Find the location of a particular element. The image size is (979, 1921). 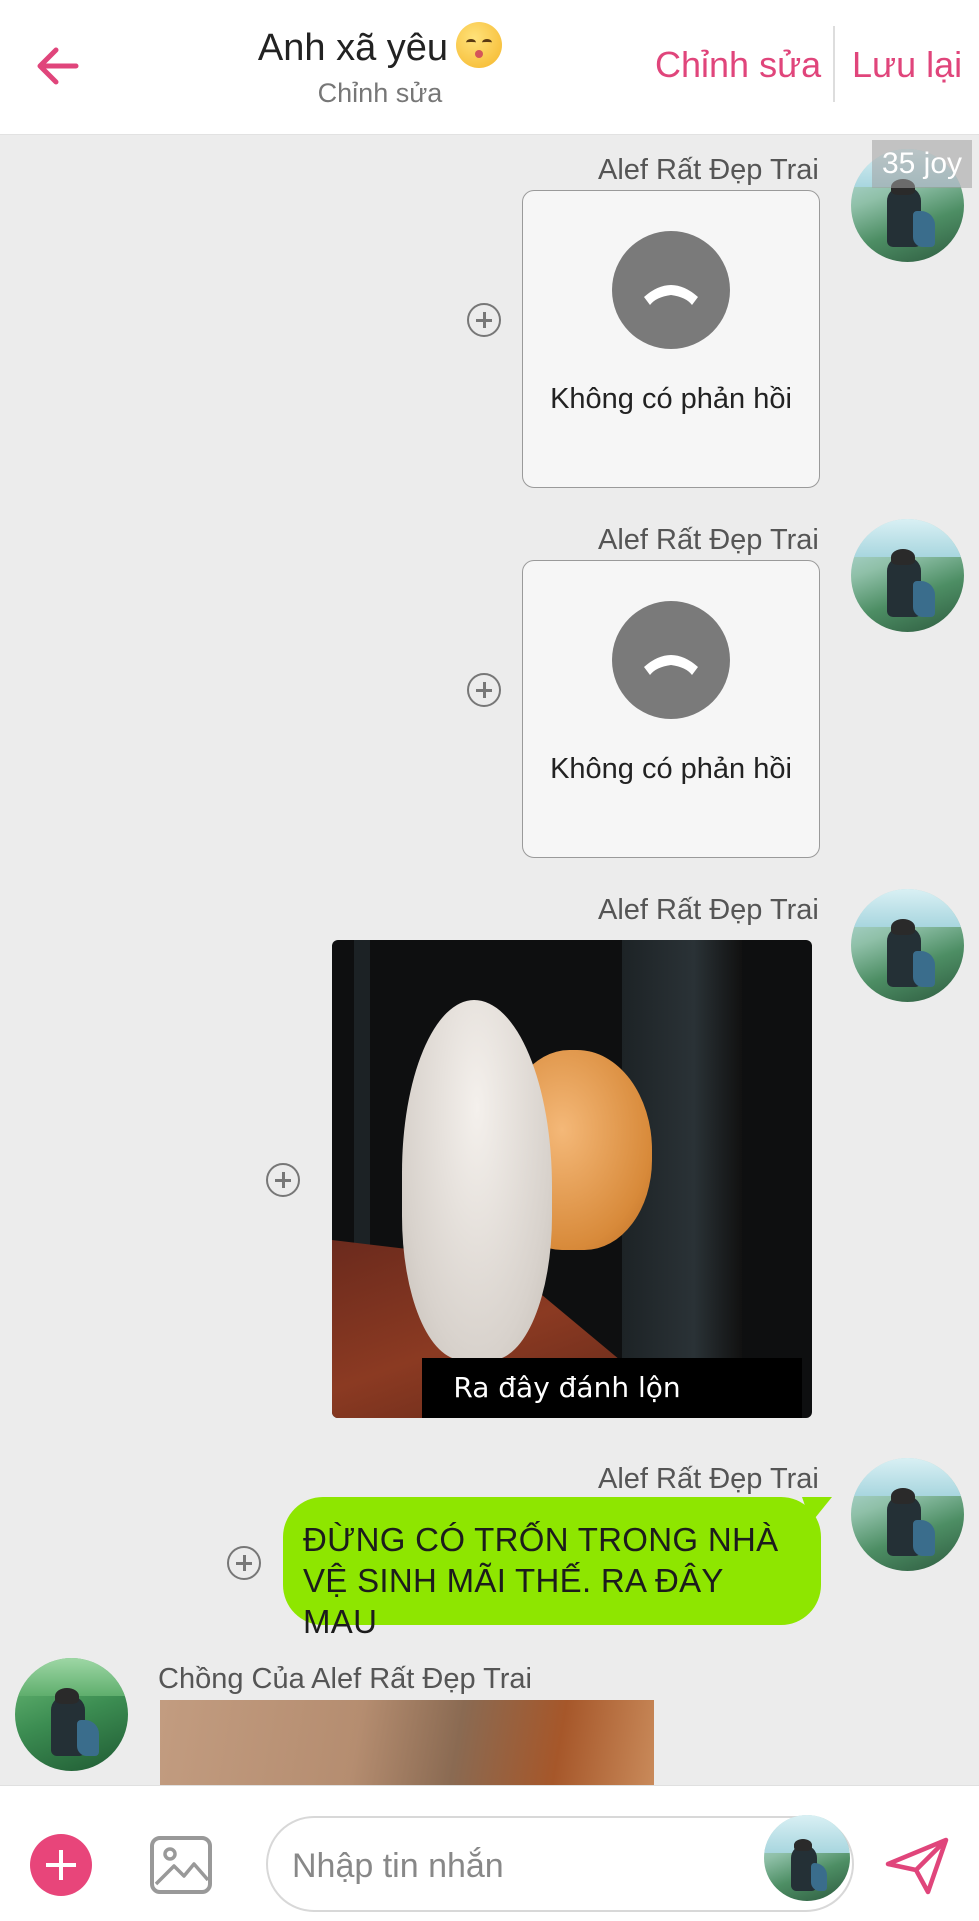

header-divider is located at coordinates (834, 64).